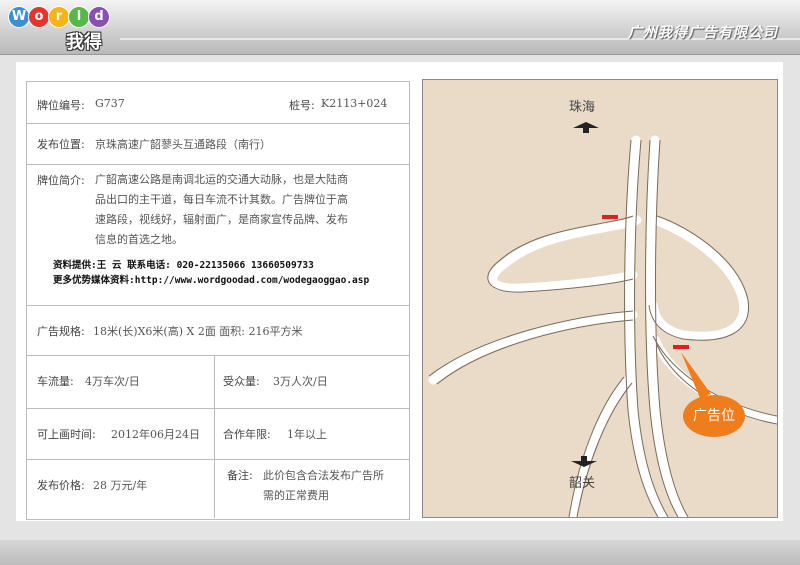  What do you see at coordinates (55, 381) in the screenshot?
I see `traffic-label: 车流量:` at bounding box center [55, 381].